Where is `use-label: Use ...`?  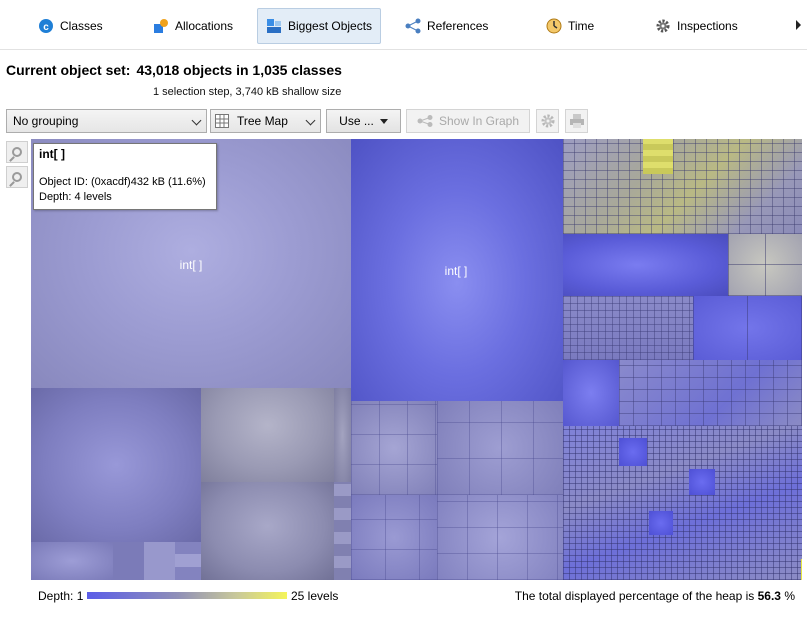 use-label: Use ... is located at coordinates (356, 121).